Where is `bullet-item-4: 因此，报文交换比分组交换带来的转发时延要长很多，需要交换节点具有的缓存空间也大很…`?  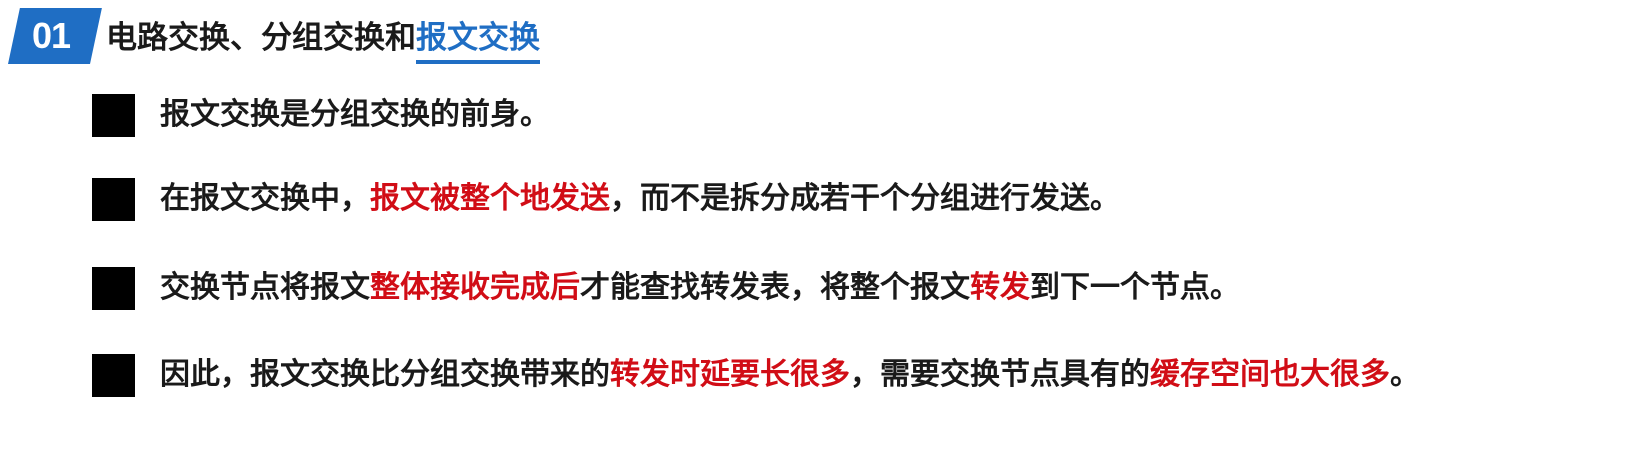
bullet-item-4: 因此，报文交换比分组交换带来的转发时延要长很多，需要交换节点具有的缓存空间也大很… is located at coordinates (862, 375).